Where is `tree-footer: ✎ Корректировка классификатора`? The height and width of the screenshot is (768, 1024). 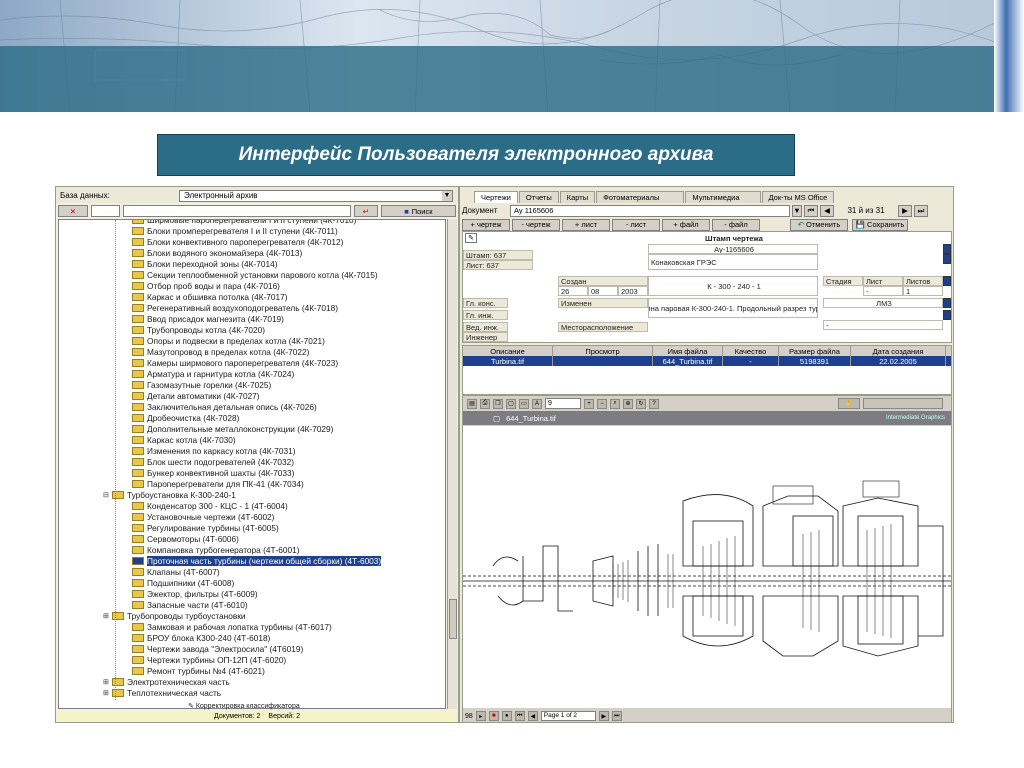
tree-footer: ✎ Корректировка классификатора is located at coordinates (257, 706).